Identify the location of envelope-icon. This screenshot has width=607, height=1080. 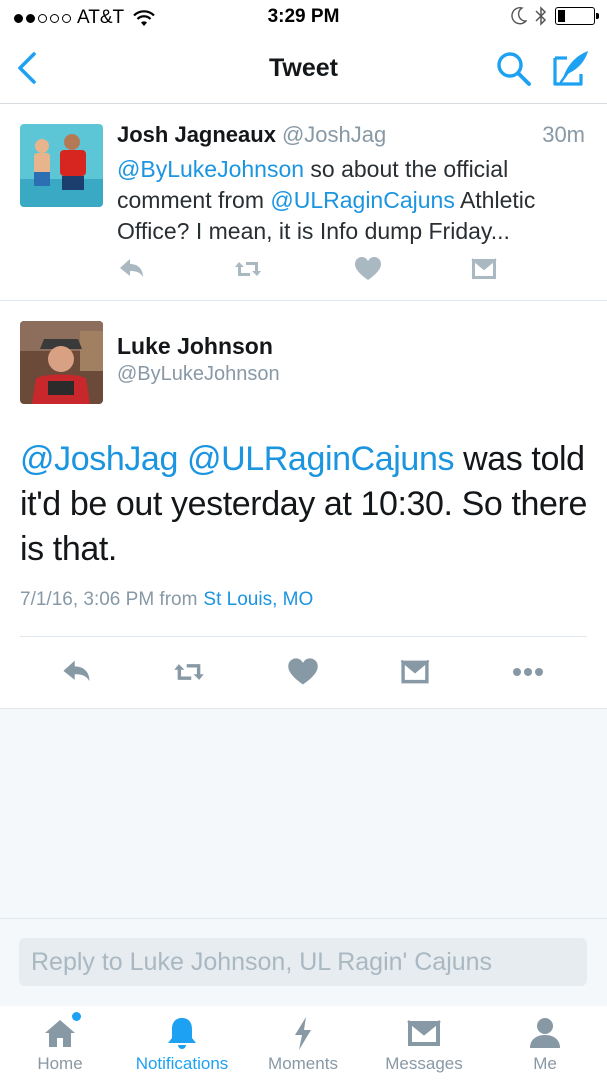
(424, 1033).